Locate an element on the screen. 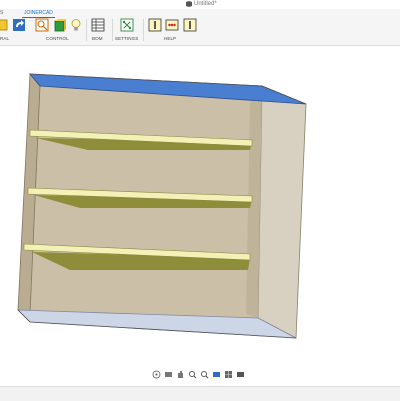  zoom-icon is located at coordinates (192, 374).